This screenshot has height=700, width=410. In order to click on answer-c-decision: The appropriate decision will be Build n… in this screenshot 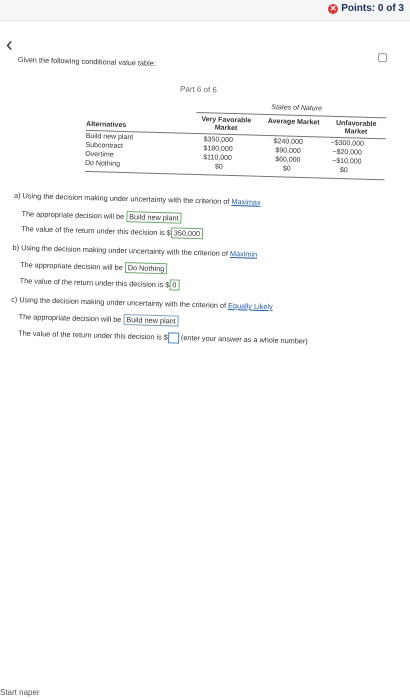, I will do `click(98, 319)`.